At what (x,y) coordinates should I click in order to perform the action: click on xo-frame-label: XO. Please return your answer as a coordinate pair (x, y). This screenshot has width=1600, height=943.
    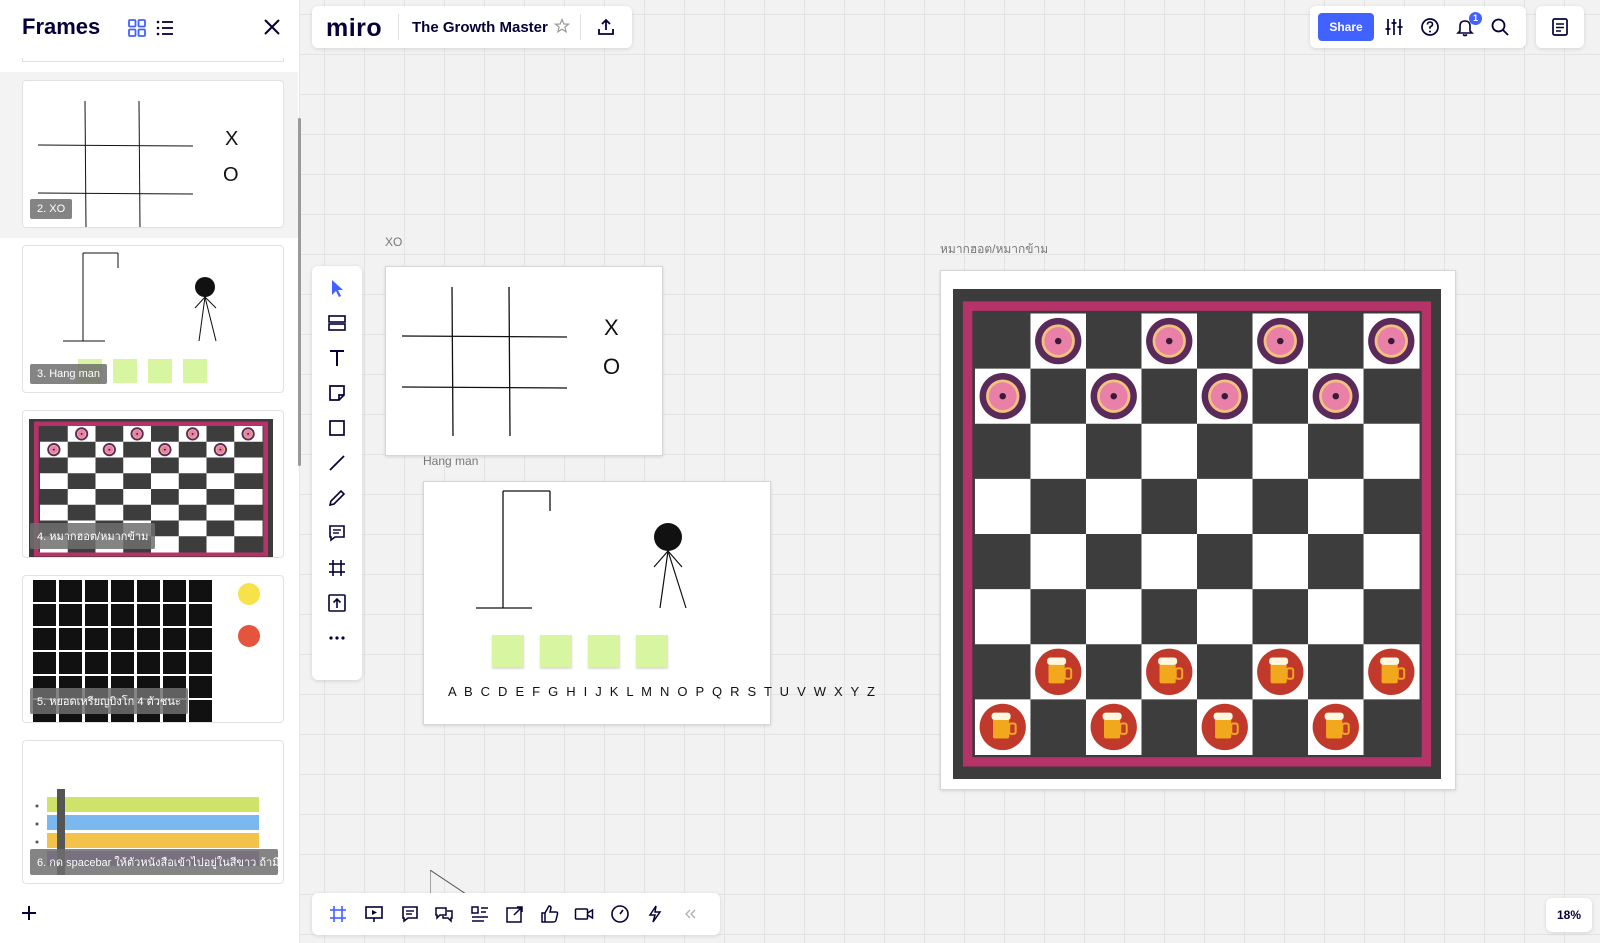
    Looking at the image, I should click on (393, 242).